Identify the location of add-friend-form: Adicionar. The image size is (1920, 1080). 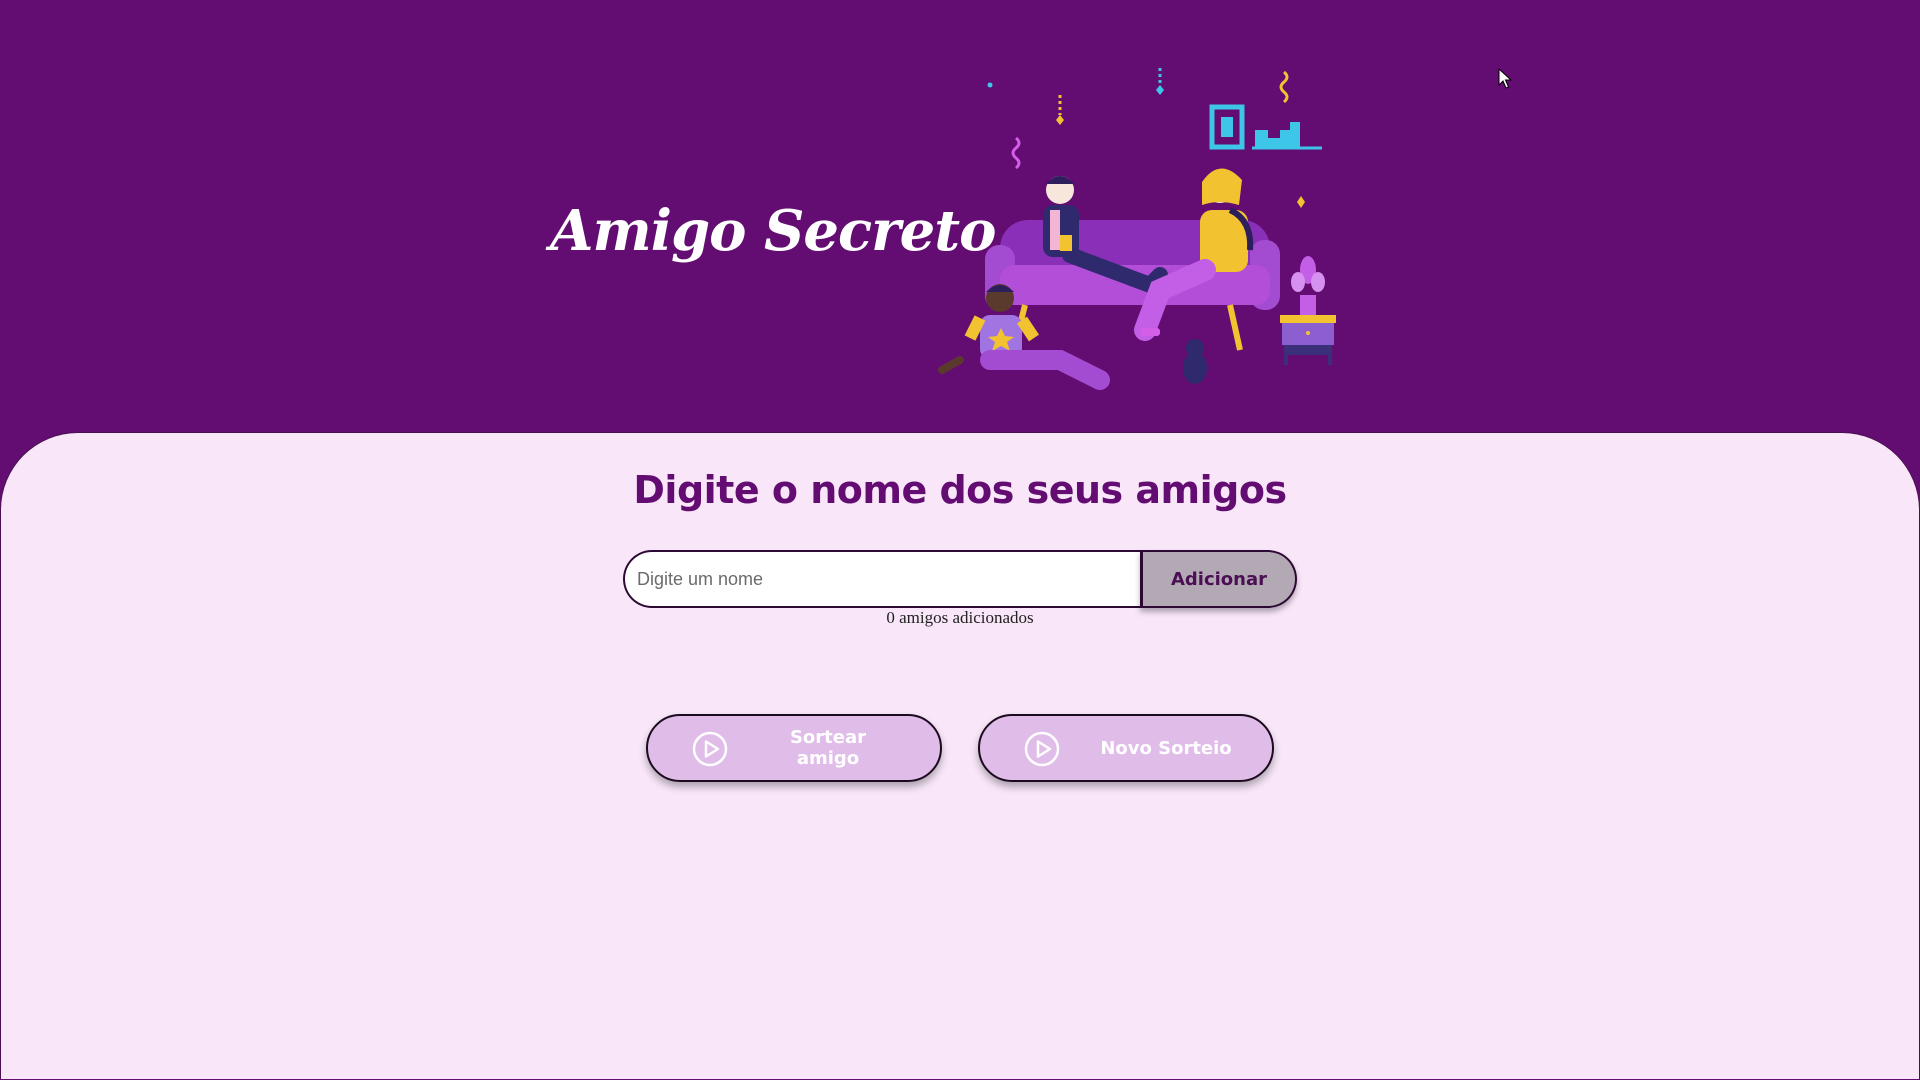
(960, 579).